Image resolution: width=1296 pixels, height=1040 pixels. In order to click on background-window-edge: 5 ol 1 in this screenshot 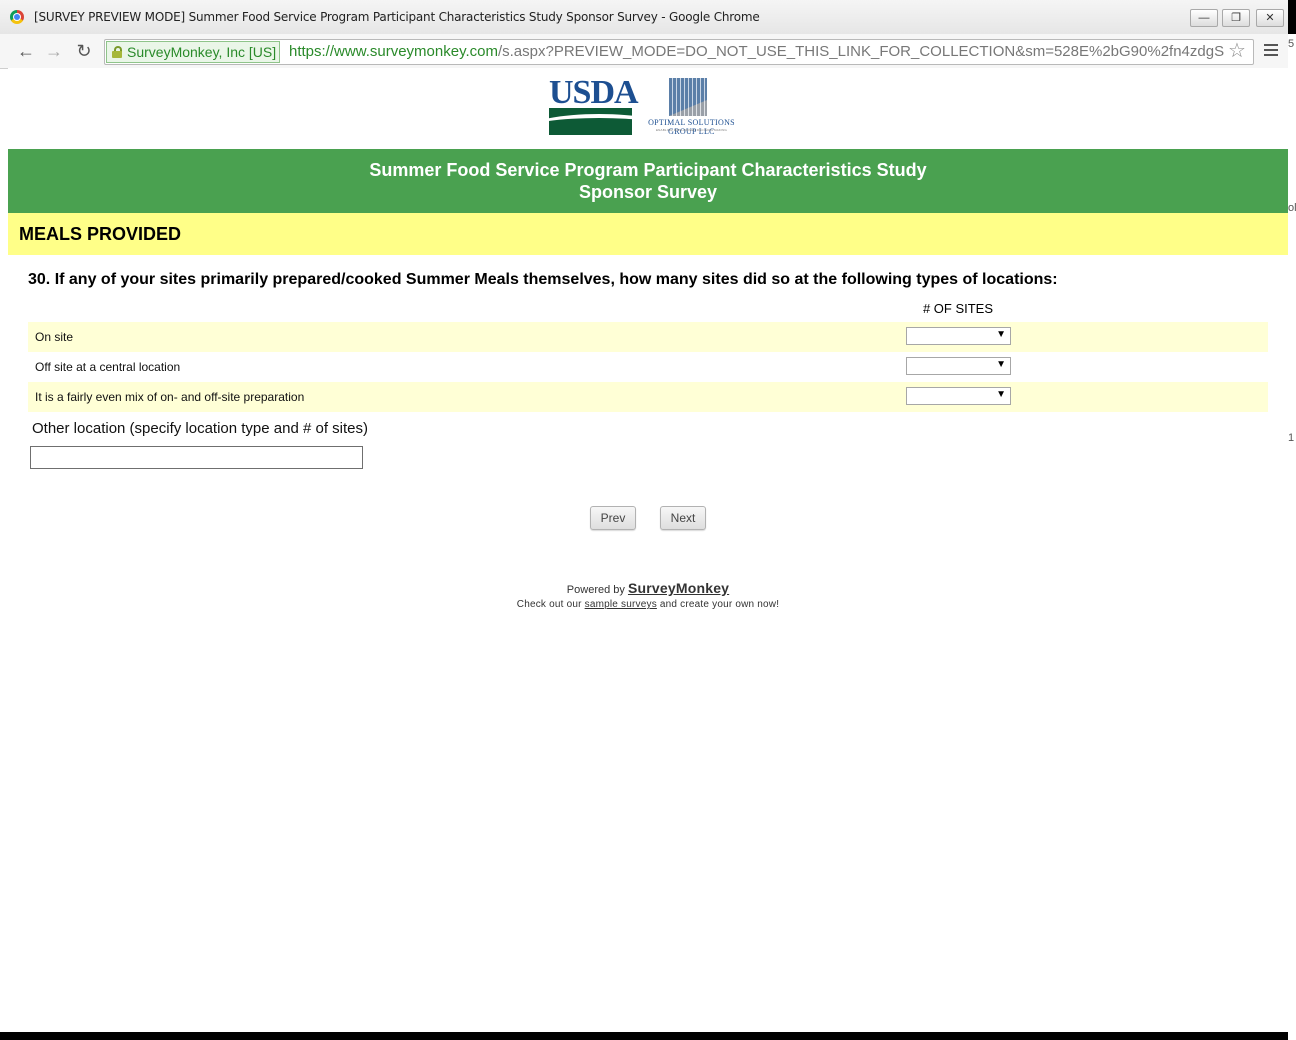, I will do `click(1292, 537)`.